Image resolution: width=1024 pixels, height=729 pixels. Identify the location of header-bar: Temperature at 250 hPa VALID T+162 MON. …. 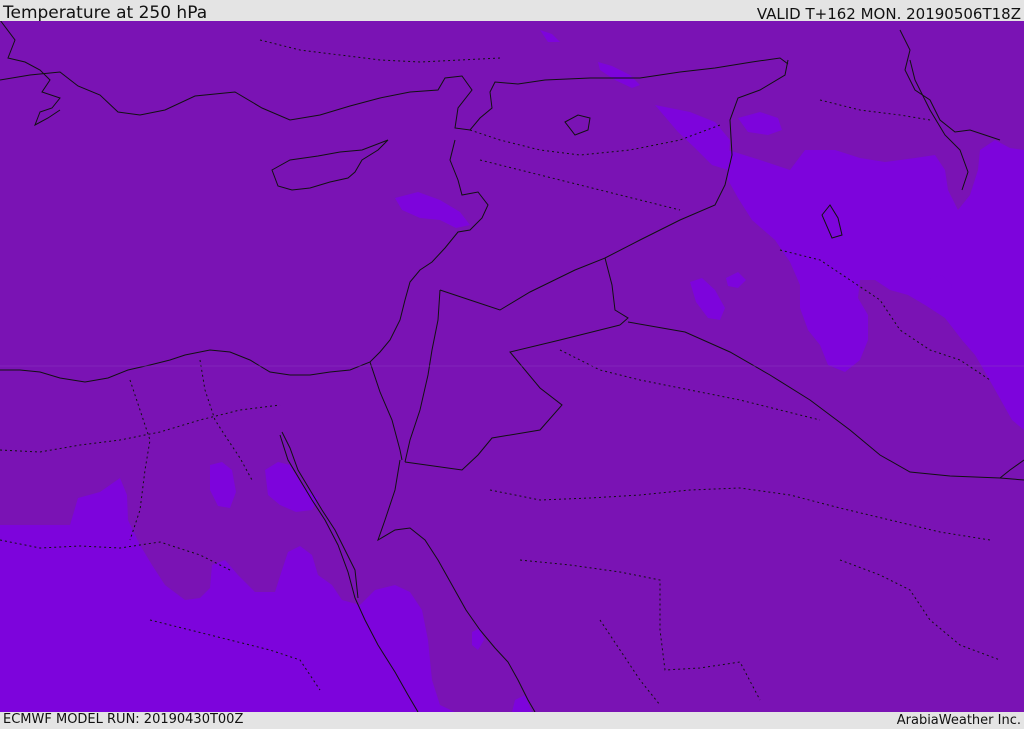
(512, 11).